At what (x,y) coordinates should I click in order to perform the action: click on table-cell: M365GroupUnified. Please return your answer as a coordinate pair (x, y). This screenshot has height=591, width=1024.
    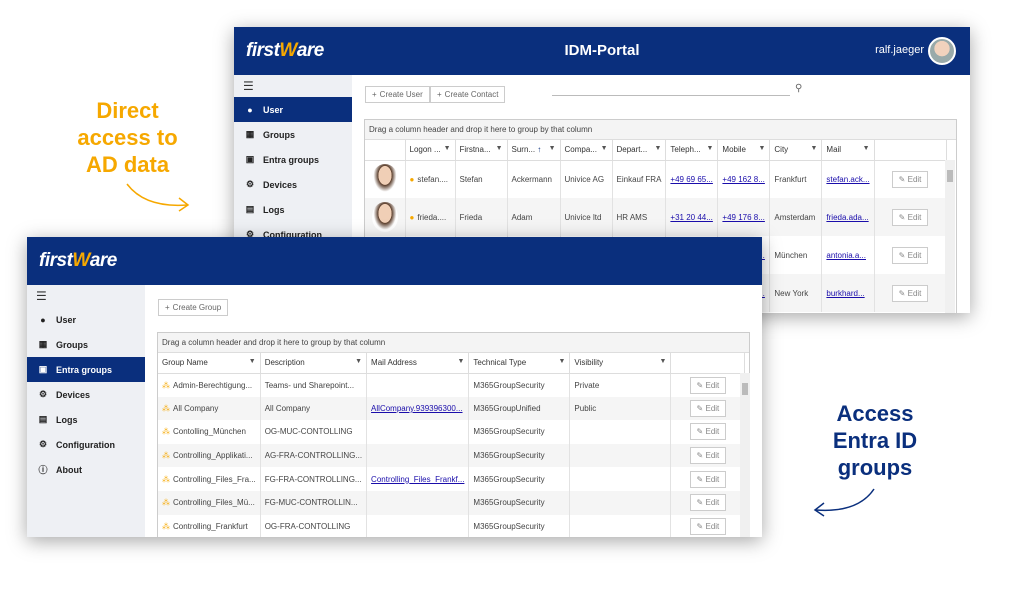
    Looking at the image, I should click on (519, 408).